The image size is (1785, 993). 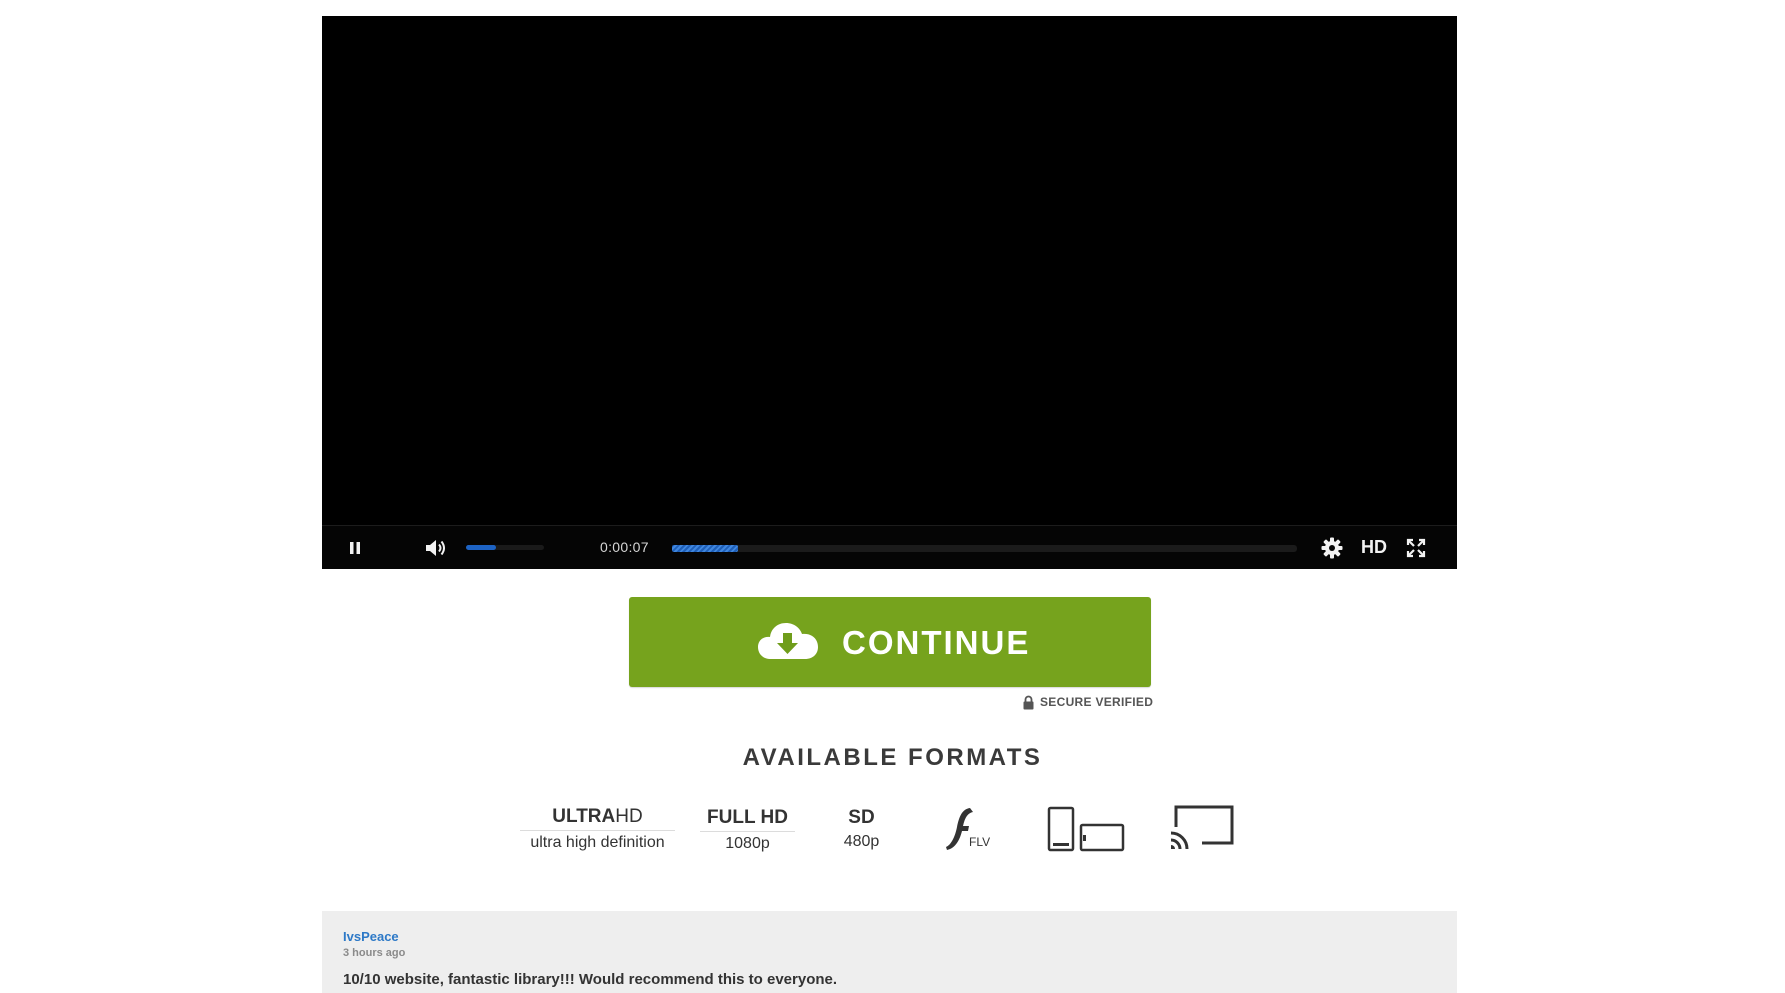 What do you see at coordinates (1097, 702) in the screenshot?
I see `secure-label: SECURE VERIFIED` at bounding box center [1097, 702].